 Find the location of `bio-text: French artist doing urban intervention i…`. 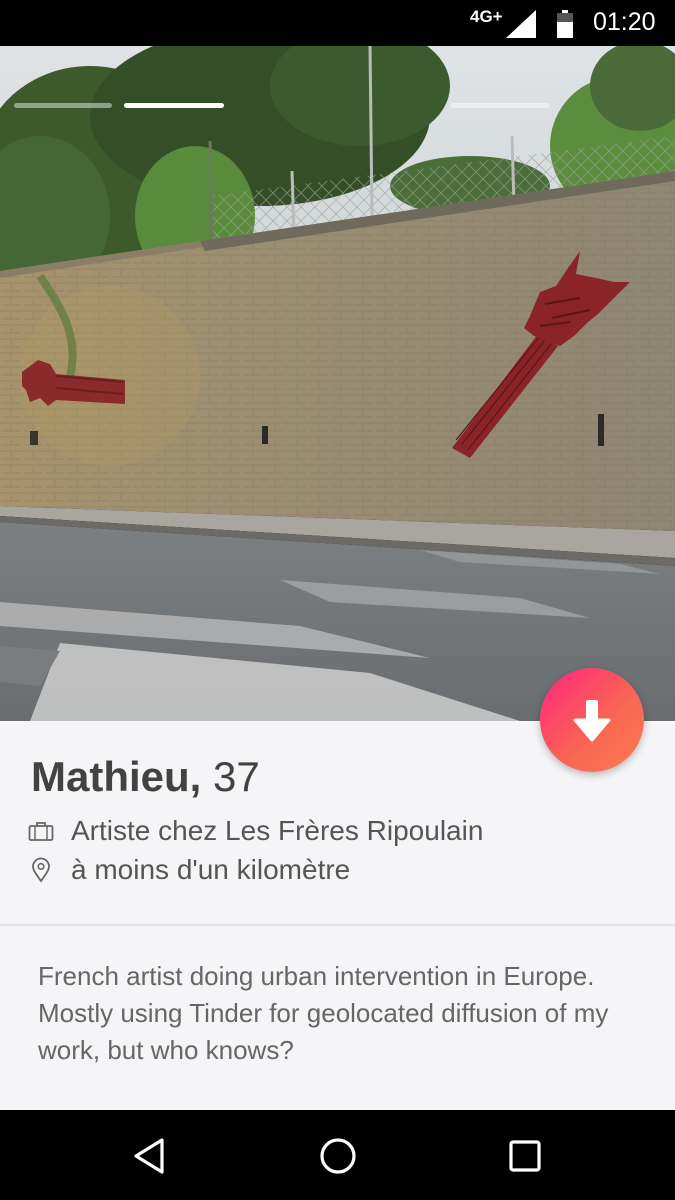

bio-text: French artist doing urban intervention i… is located at coordinates (323, 1013).